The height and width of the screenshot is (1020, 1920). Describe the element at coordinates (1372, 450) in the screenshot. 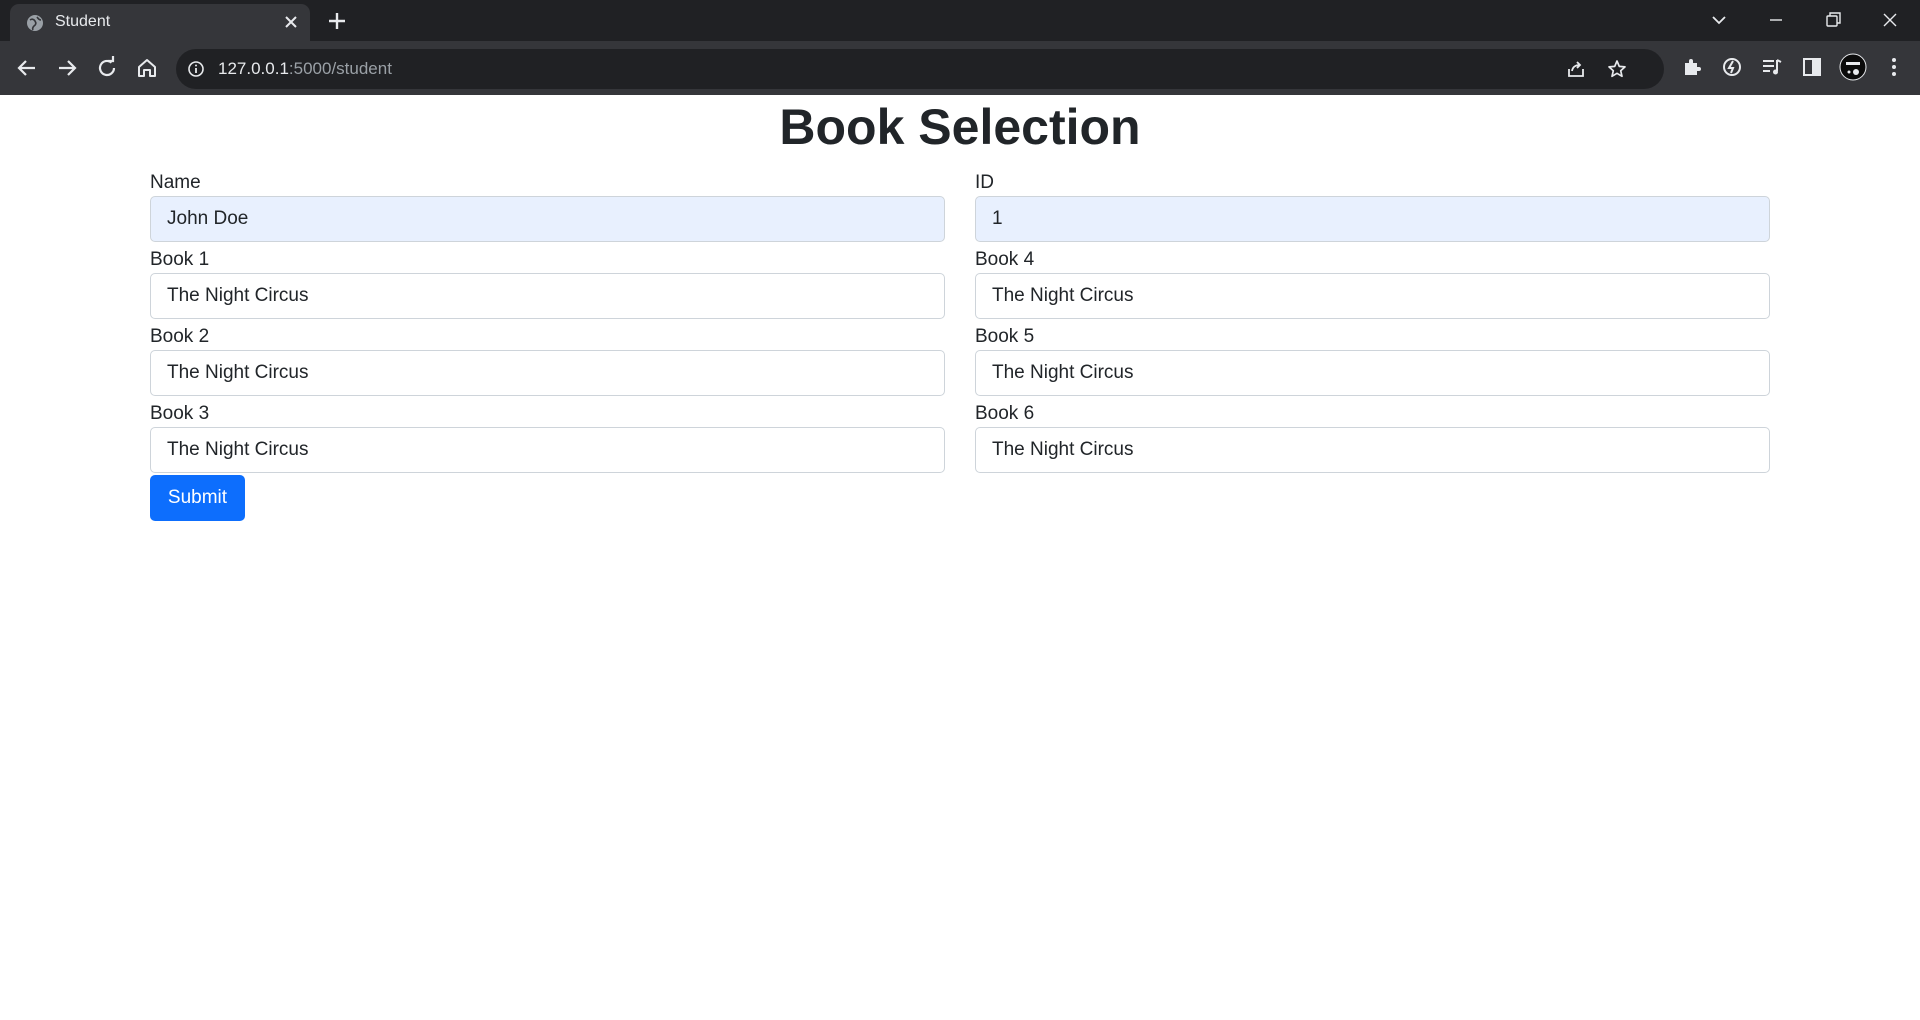

I see `book6-input` at that location.